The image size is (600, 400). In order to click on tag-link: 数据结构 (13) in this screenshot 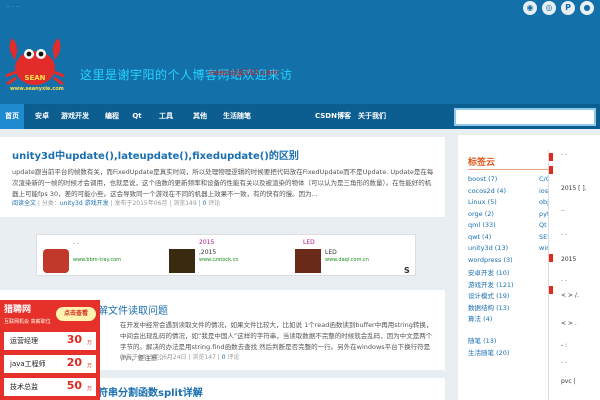, I will do `click(508, 308)`.